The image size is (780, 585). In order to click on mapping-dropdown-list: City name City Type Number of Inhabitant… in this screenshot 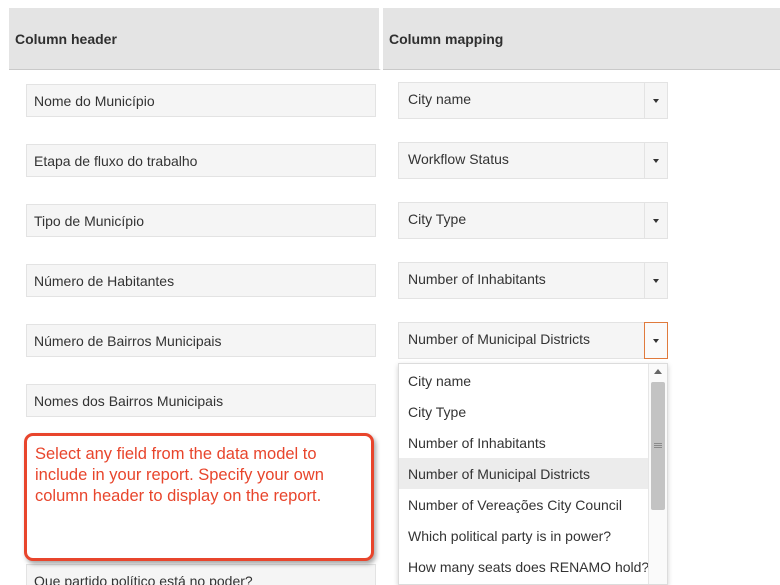, I will do `click(533, 474)`.